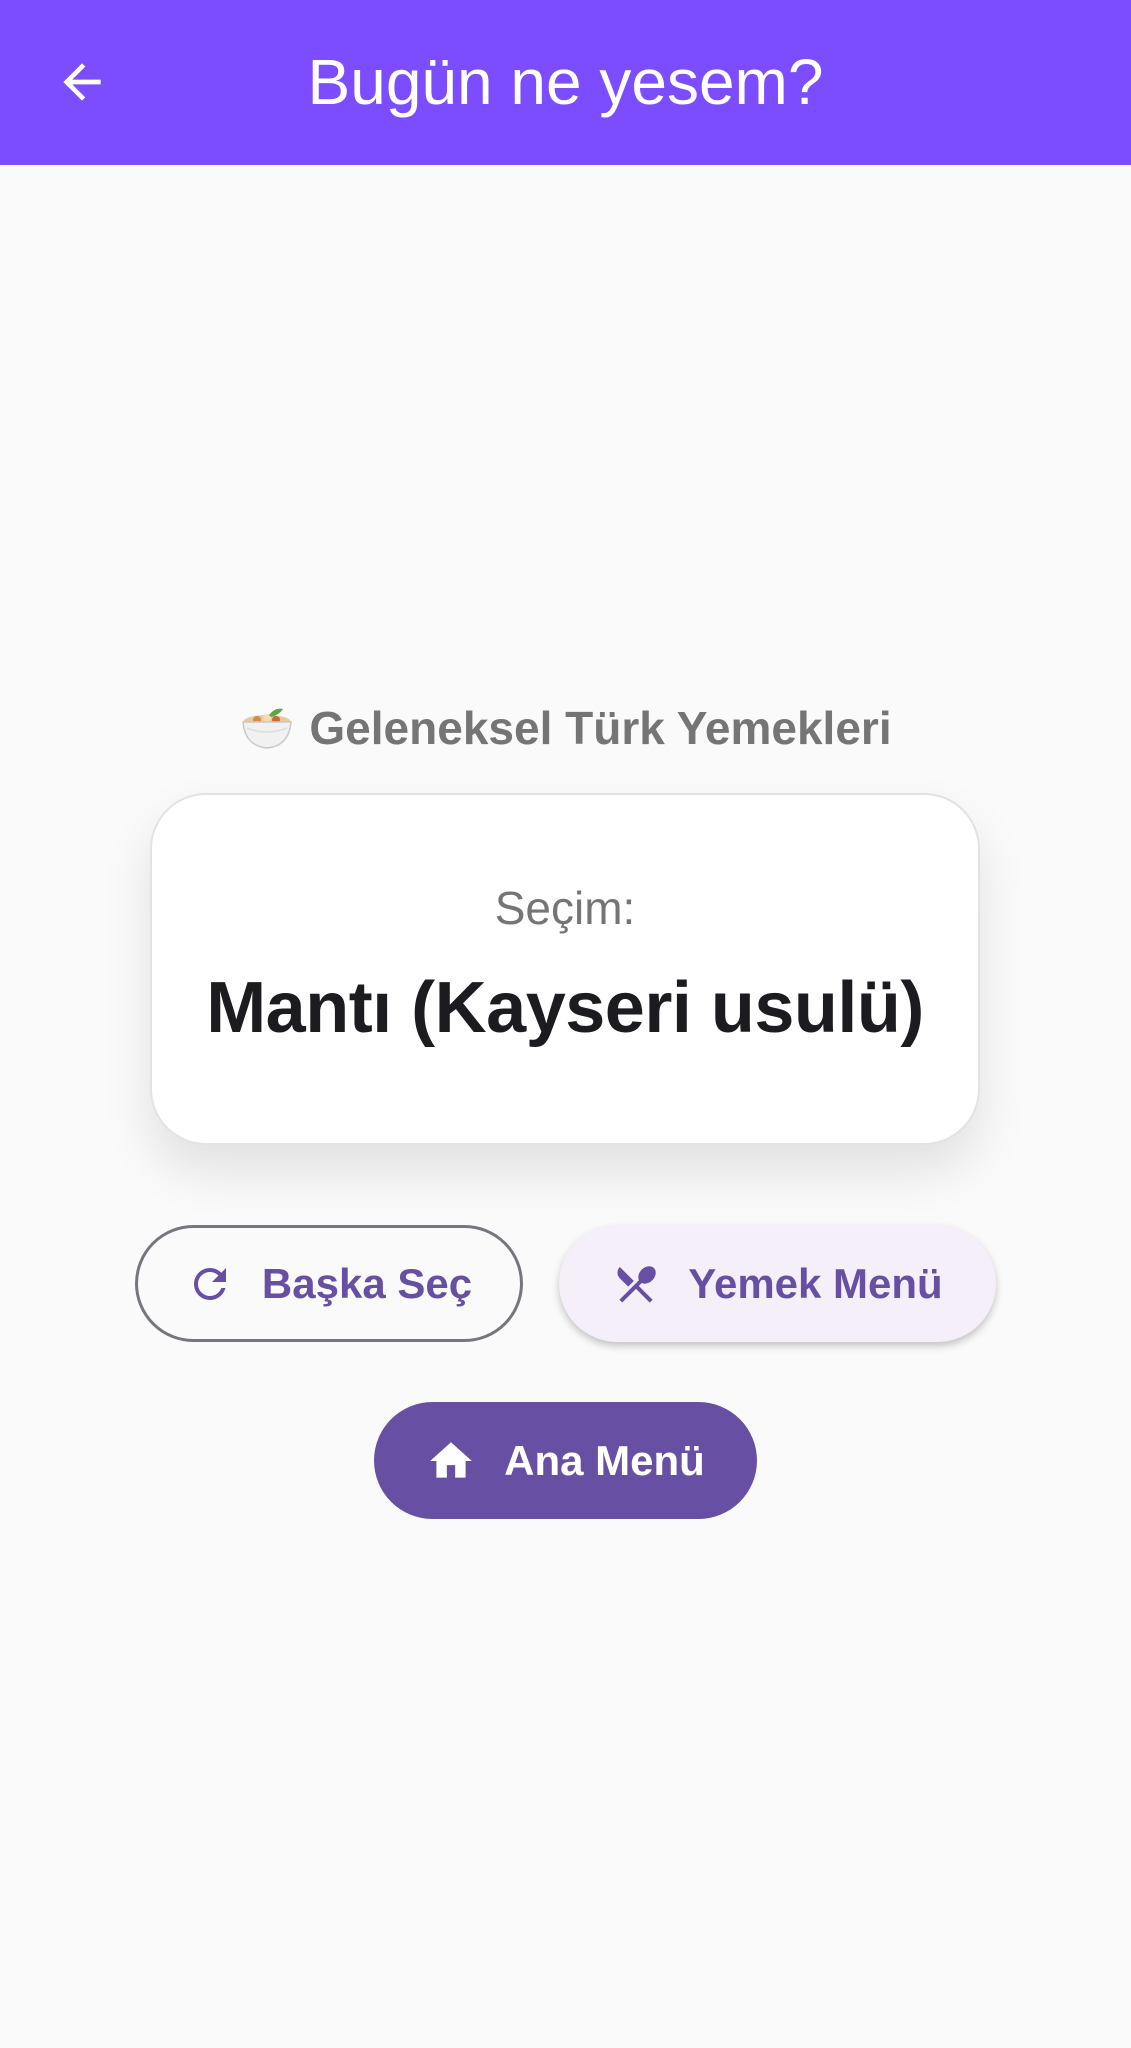  Describe the element at coordinates (815, 1283) in the screenshot. I see `food-menu-label: Yemek Menü` at that location.